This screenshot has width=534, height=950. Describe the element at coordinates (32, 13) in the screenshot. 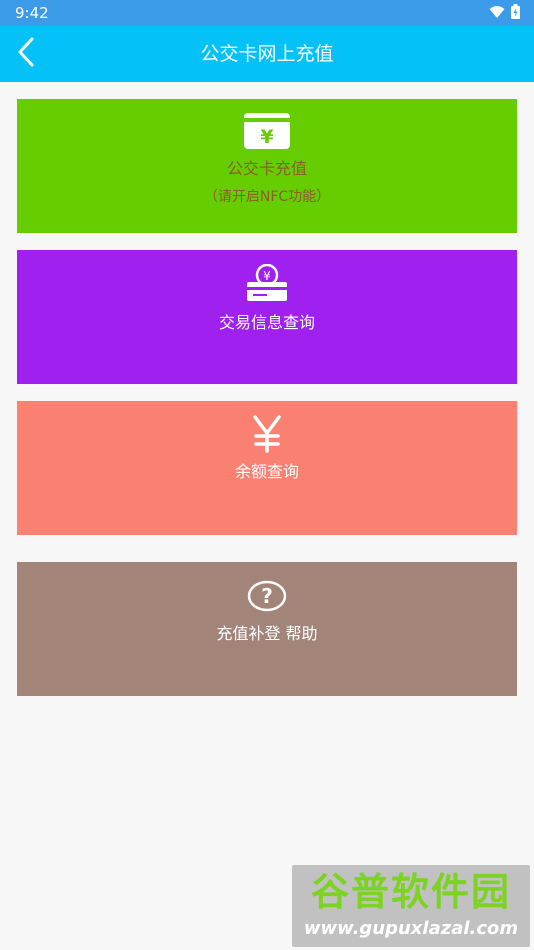

I see `status-time: 9:42` at that location.